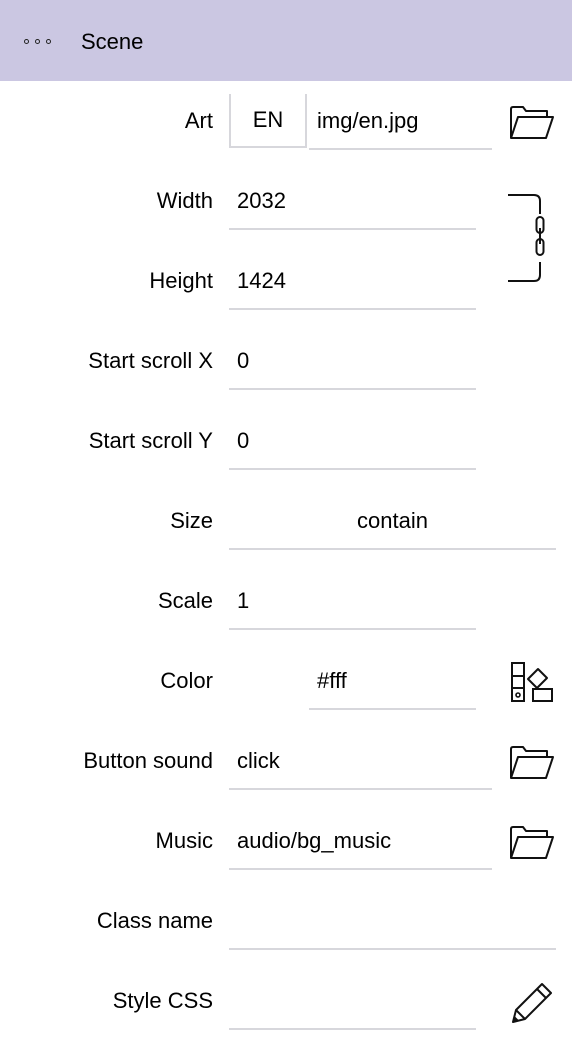 This screenshot has width=572, height=1042. What do you see at coordinates (162, 1000) in the screenshot?
I see `style-css-label: Style CSS` at bounding box center [162, 1000].